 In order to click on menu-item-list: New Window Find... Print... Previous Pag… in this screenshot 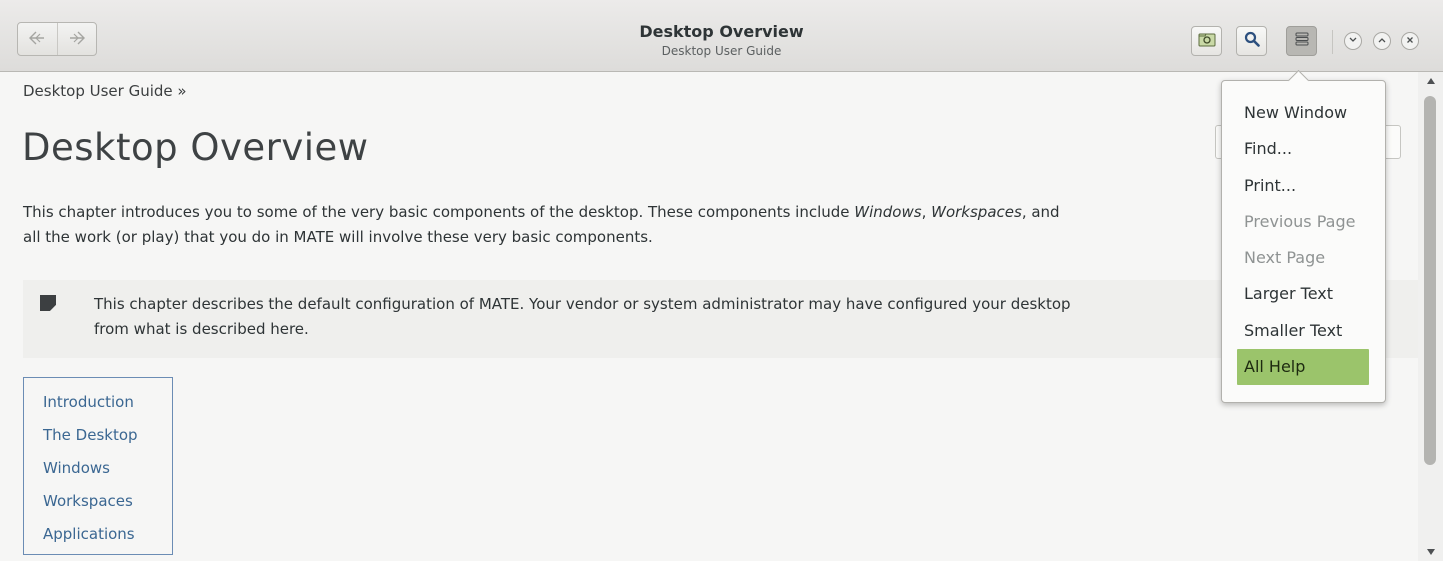, I will do `click(1303, 240)`.